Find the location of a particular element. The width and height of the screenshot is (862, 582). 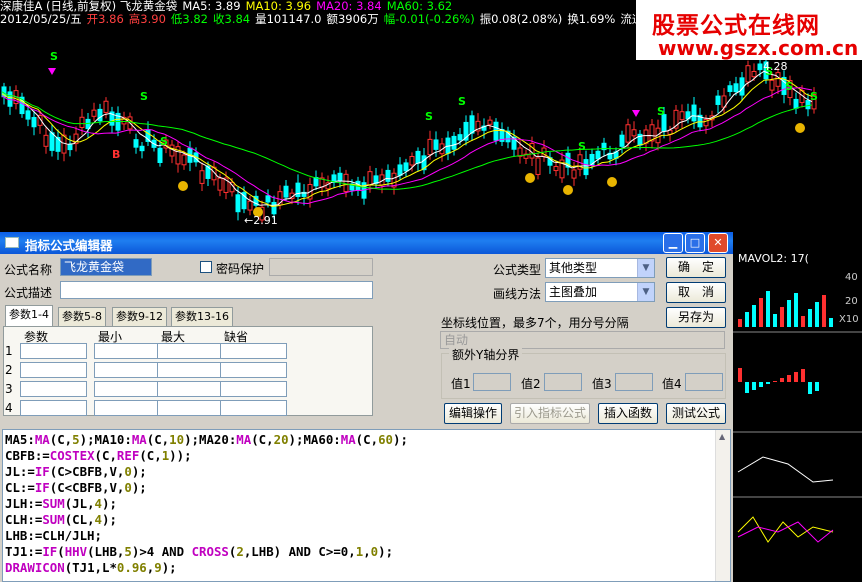

code-line: CBFB:=COSTEX(C,REF(C,1)); is located at coordinates (98, 455).